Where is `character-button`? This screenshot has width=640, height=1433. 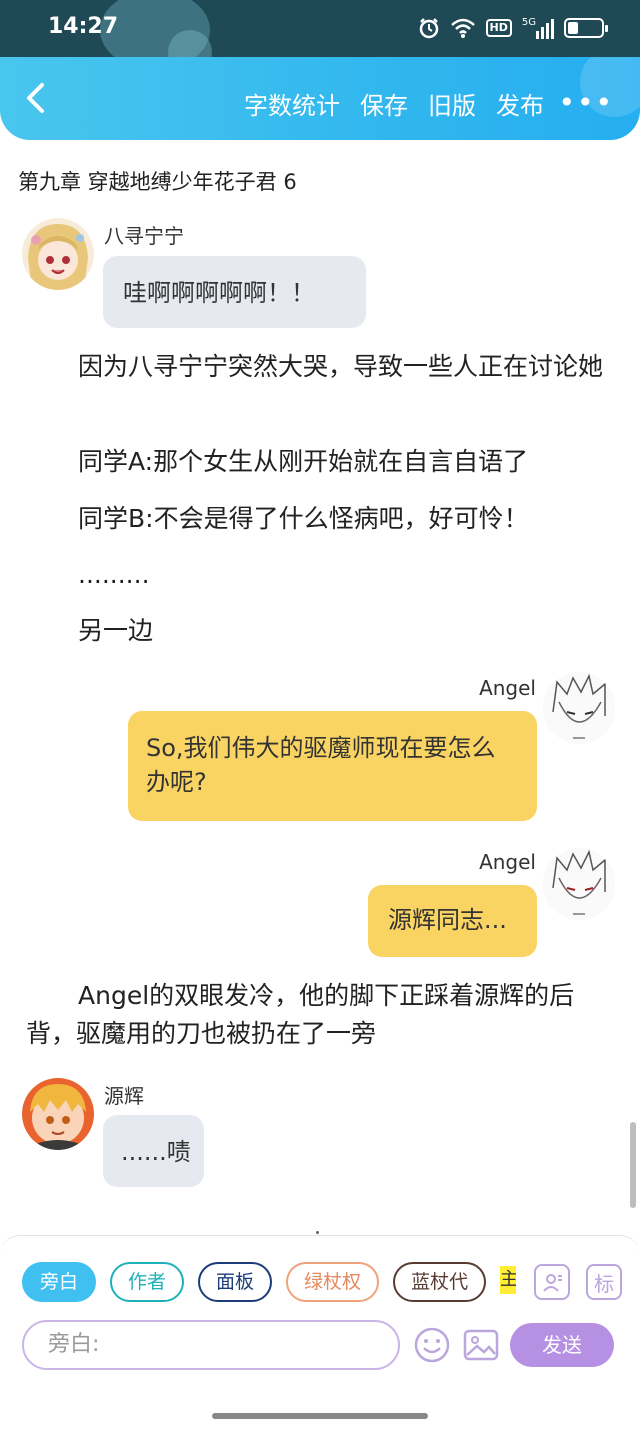 character-button is located at coordinates (552, 1282).